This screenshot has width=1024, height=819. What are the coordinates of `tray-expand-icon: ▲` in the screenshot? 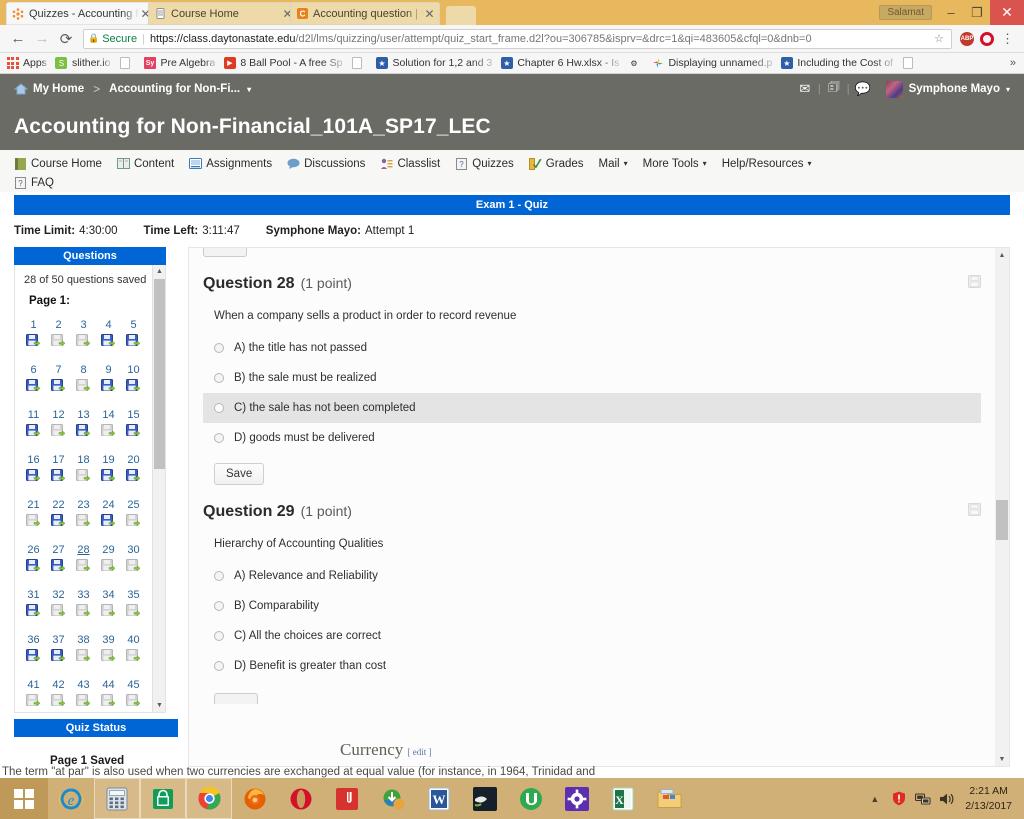 It's located at (874, 799).